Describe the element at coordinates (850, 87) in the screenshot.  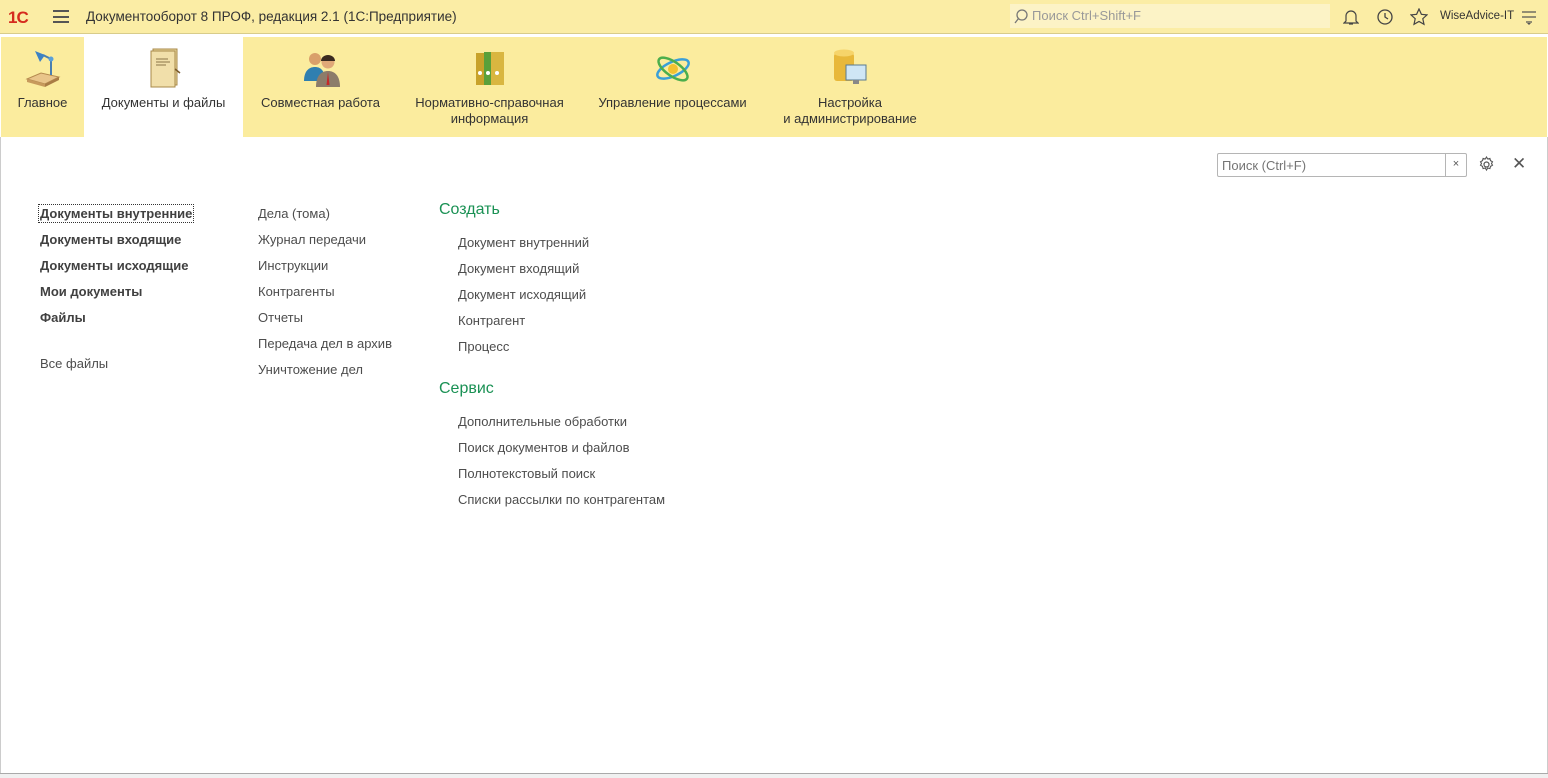
I see `section-admin: Настройка и администрирование` at that location.